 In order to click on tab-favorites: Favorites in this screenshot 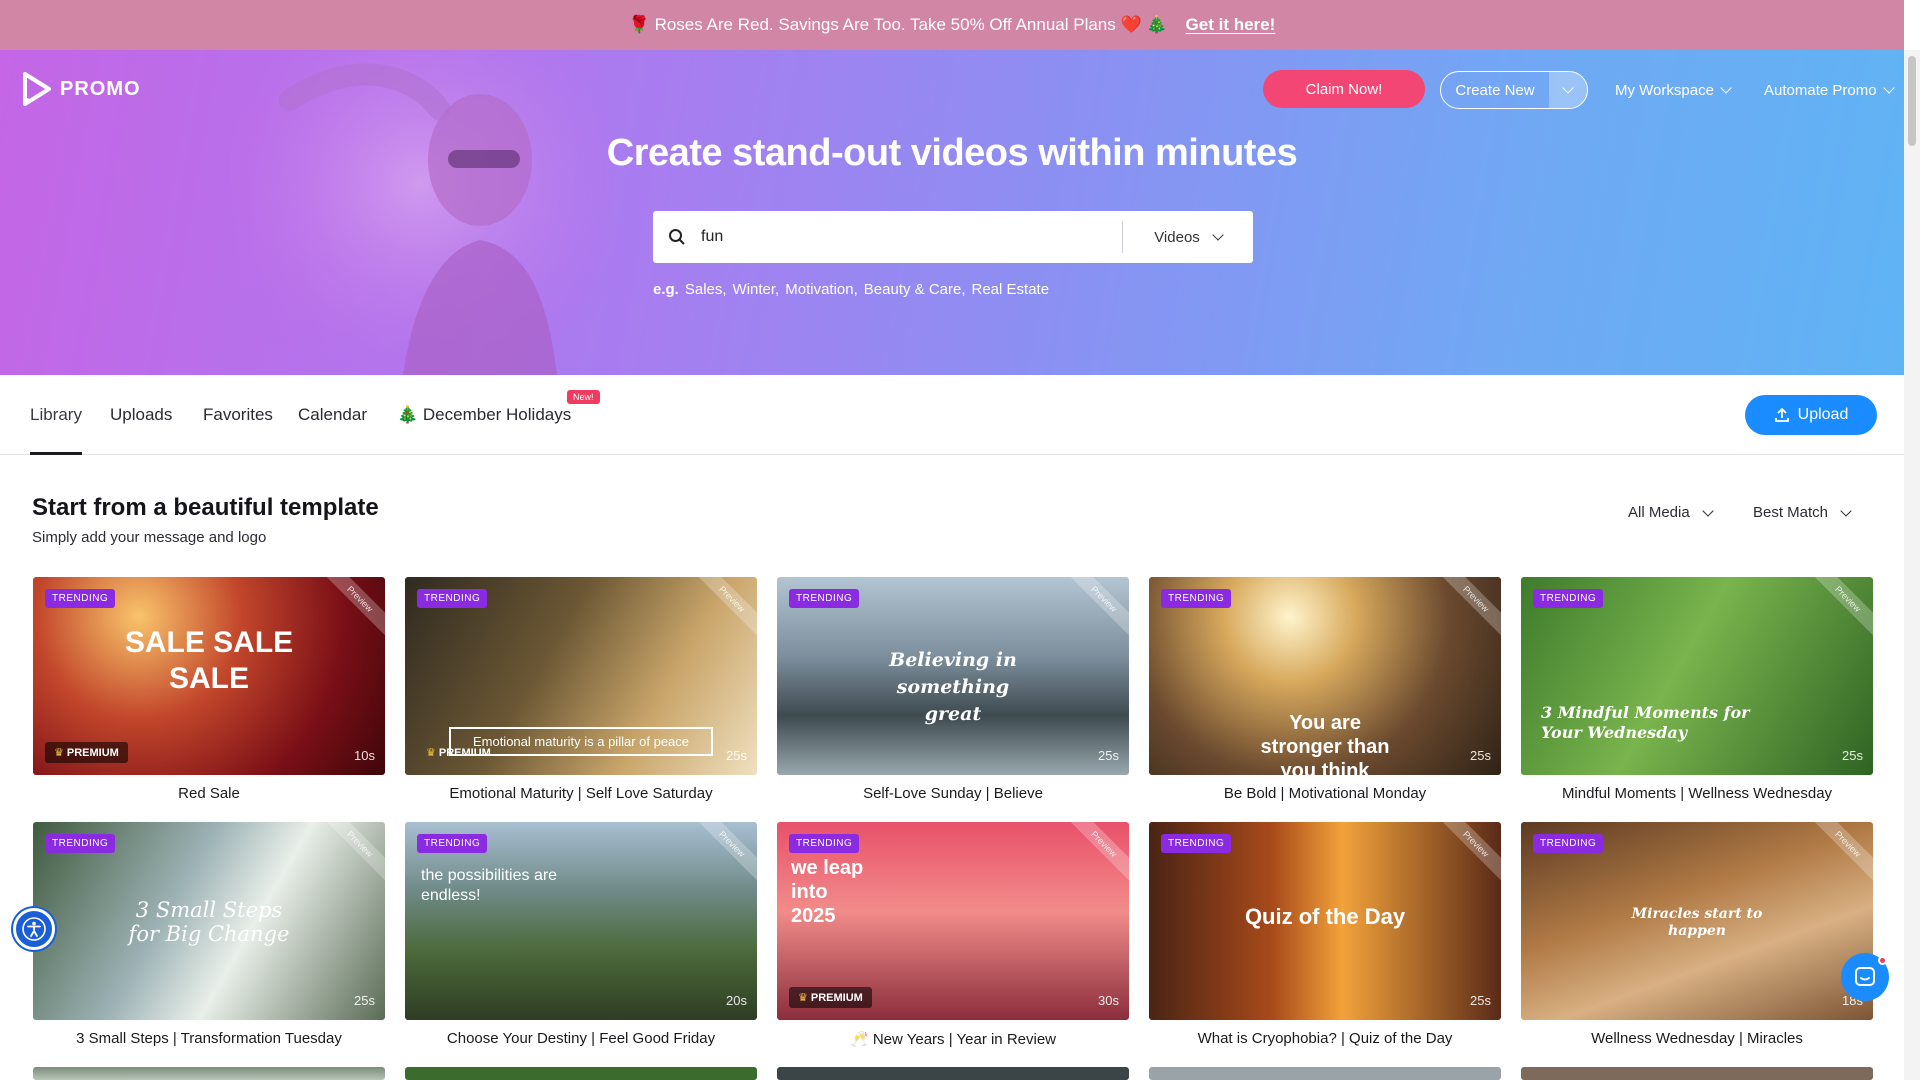, I will do `click(238, 430)`.